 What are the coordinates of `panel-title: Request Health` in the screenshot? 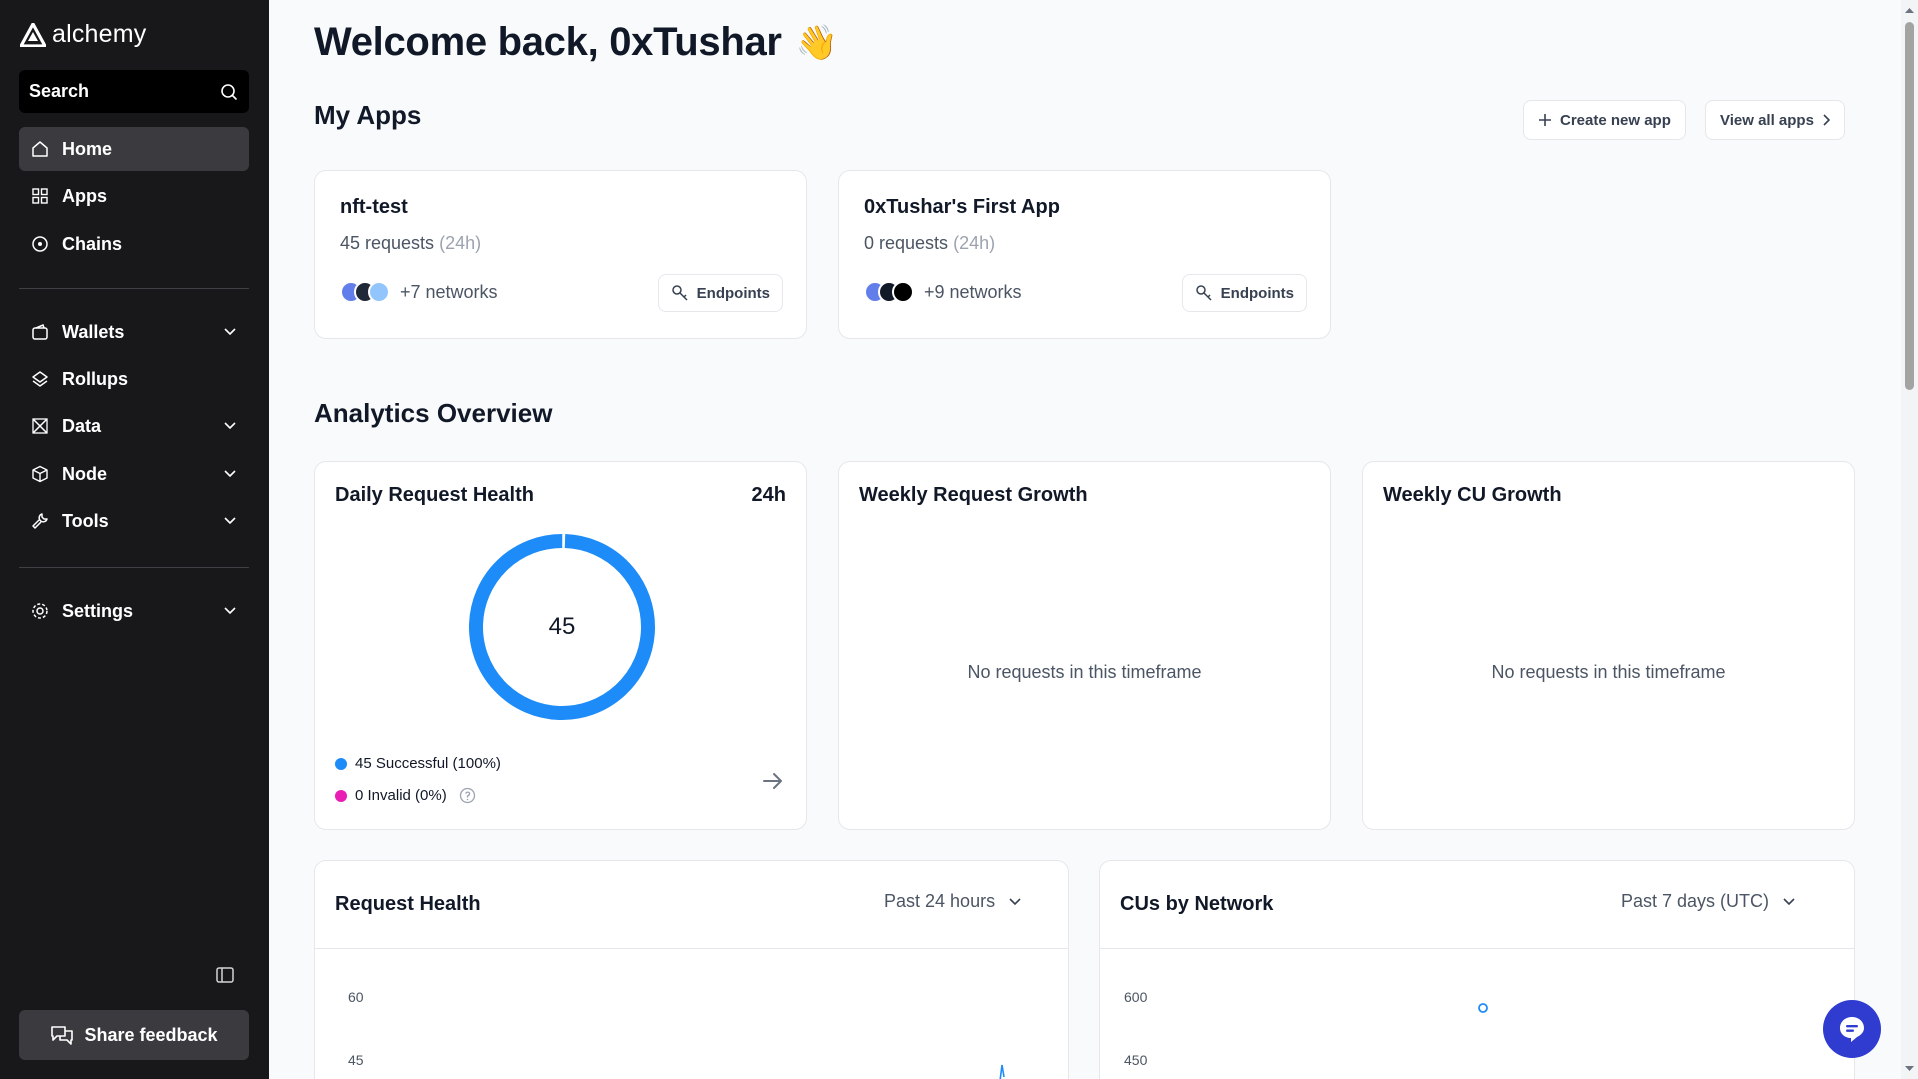 It's located at (408, 904).